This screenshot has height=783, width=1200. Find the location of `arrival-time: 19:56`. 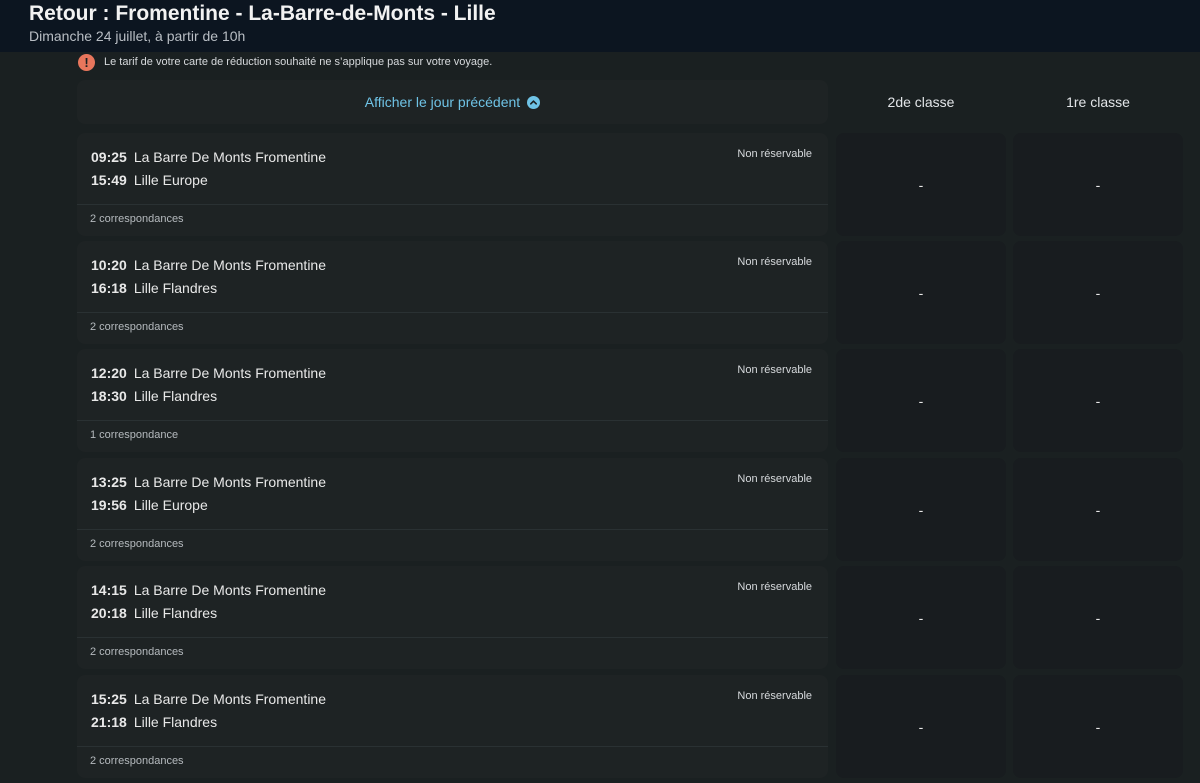

arrival-time: 19:56 is located at coordinates (109, 505).